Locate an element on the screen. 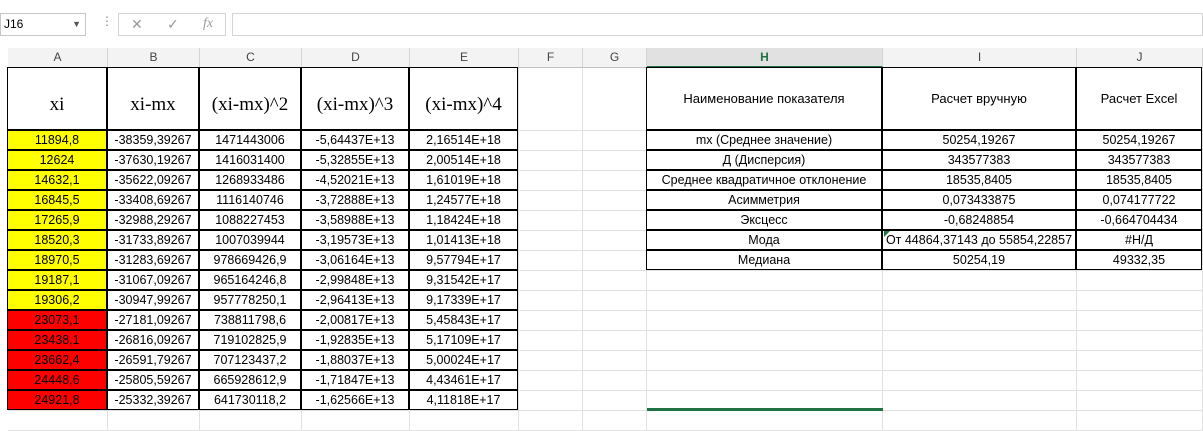  stats-name-cell: Среднее квадратичное отклонение is located at coordinates (764, 180).